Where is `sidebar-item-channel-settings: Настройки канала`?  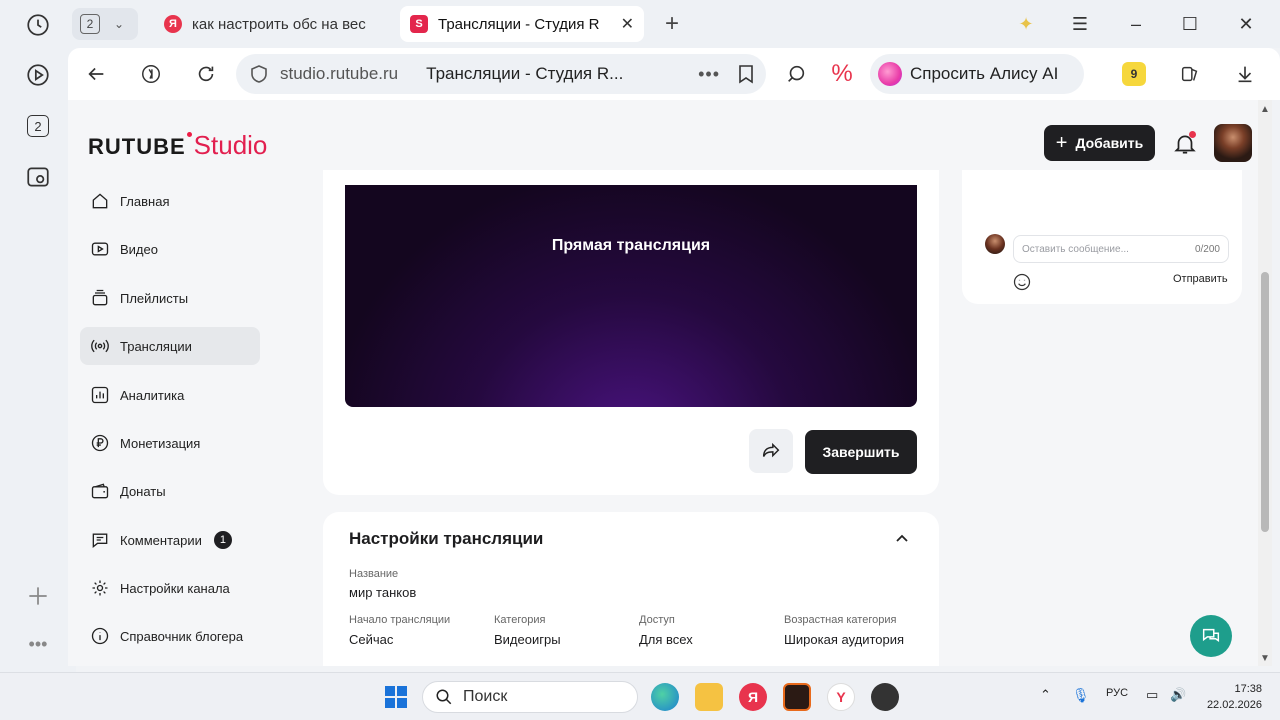
sidebar-item-channel-settings: Настройки канала is located at coordinates (170, 588).